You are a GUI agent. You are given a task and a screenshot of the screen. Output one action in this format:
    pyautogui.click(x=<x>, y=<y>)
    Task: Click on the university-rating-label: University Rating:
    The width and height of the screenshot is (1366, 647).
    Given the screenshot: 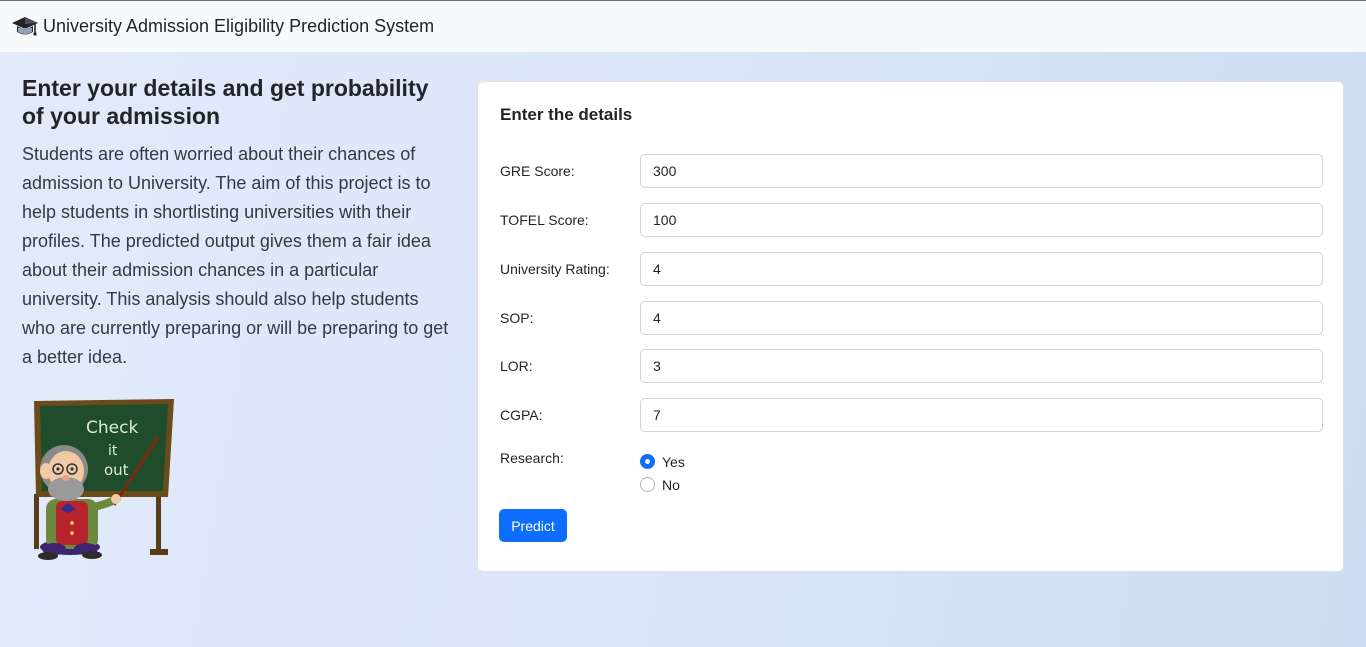 What is the action you would take?
    pyautogui.click(x=555, y=269)
    